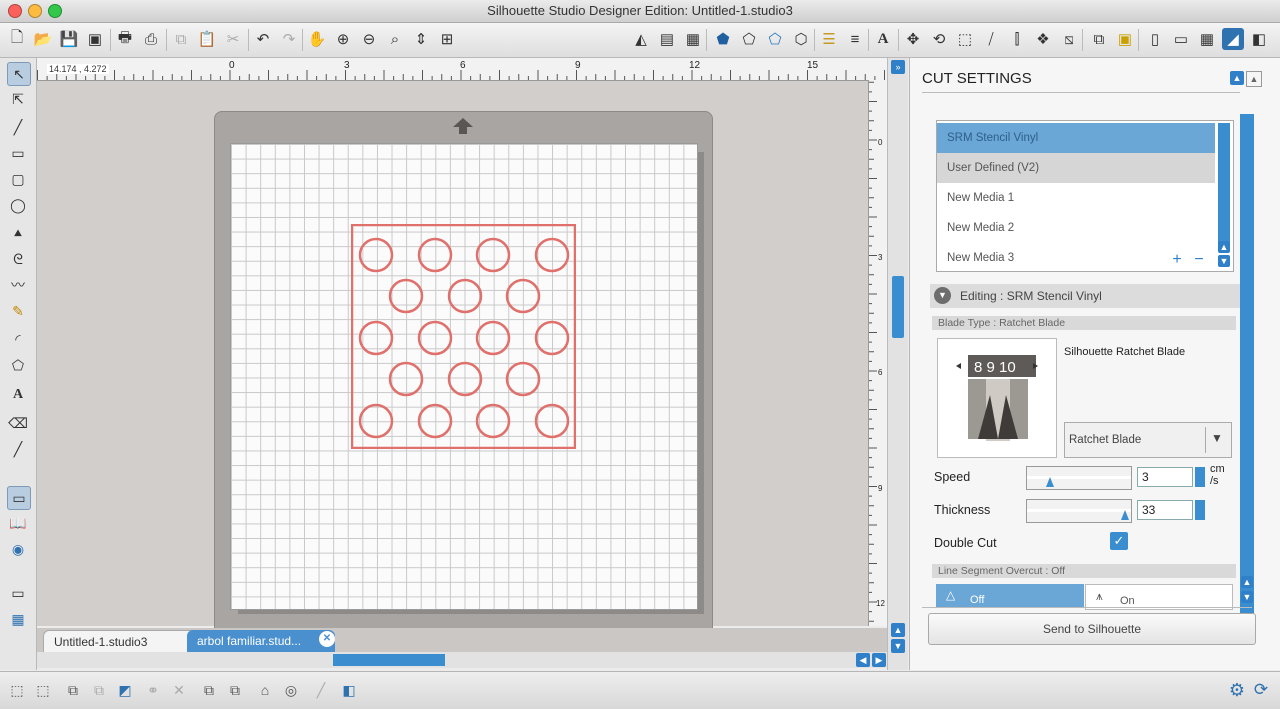 Image resolution: width=1280 pixels, height=709 pixels. What do you see at coordinates (1207, 39) in the screenshot?
I see `registration-marks-icon: ▦` at bounding box center [1207, 39].